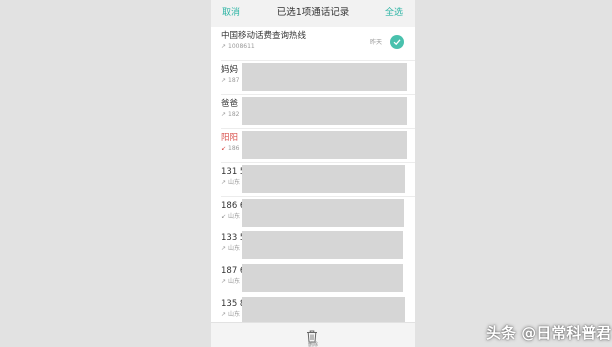  What do you see at coordinates (394, 13) in the screenshot?
I see `select-all-button: 全选` at bounding box center [394, 13].